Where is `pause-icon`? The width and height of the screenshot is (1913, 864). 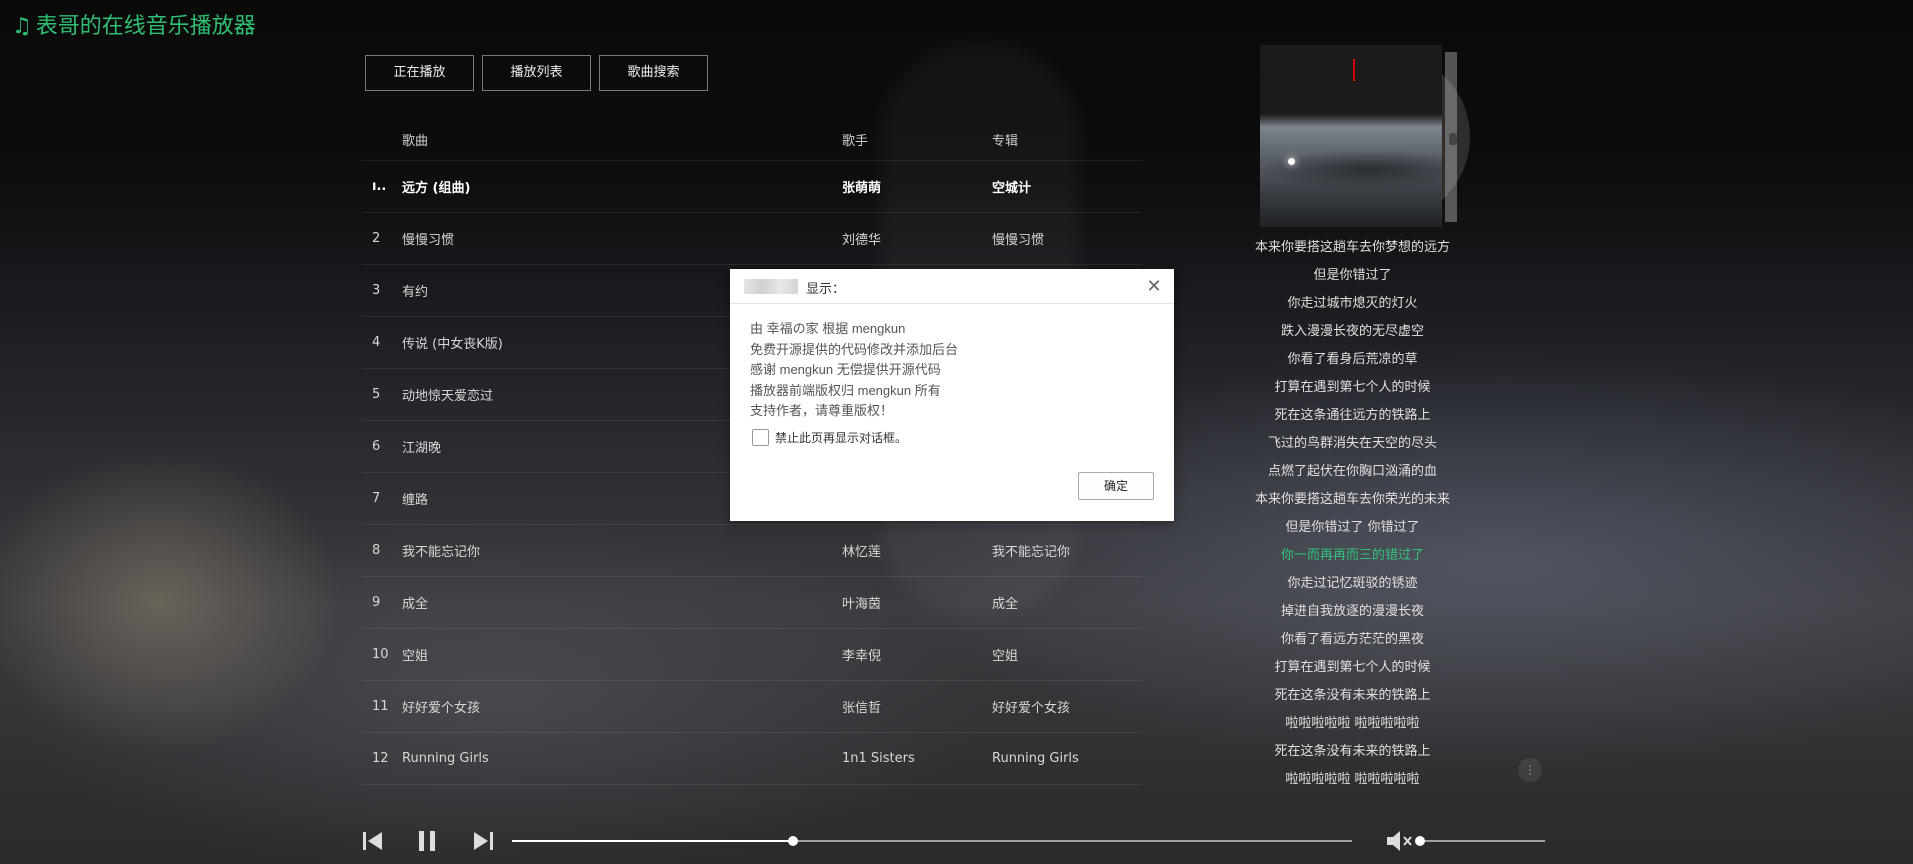
pause-icon is located at coordinates (427, 841).